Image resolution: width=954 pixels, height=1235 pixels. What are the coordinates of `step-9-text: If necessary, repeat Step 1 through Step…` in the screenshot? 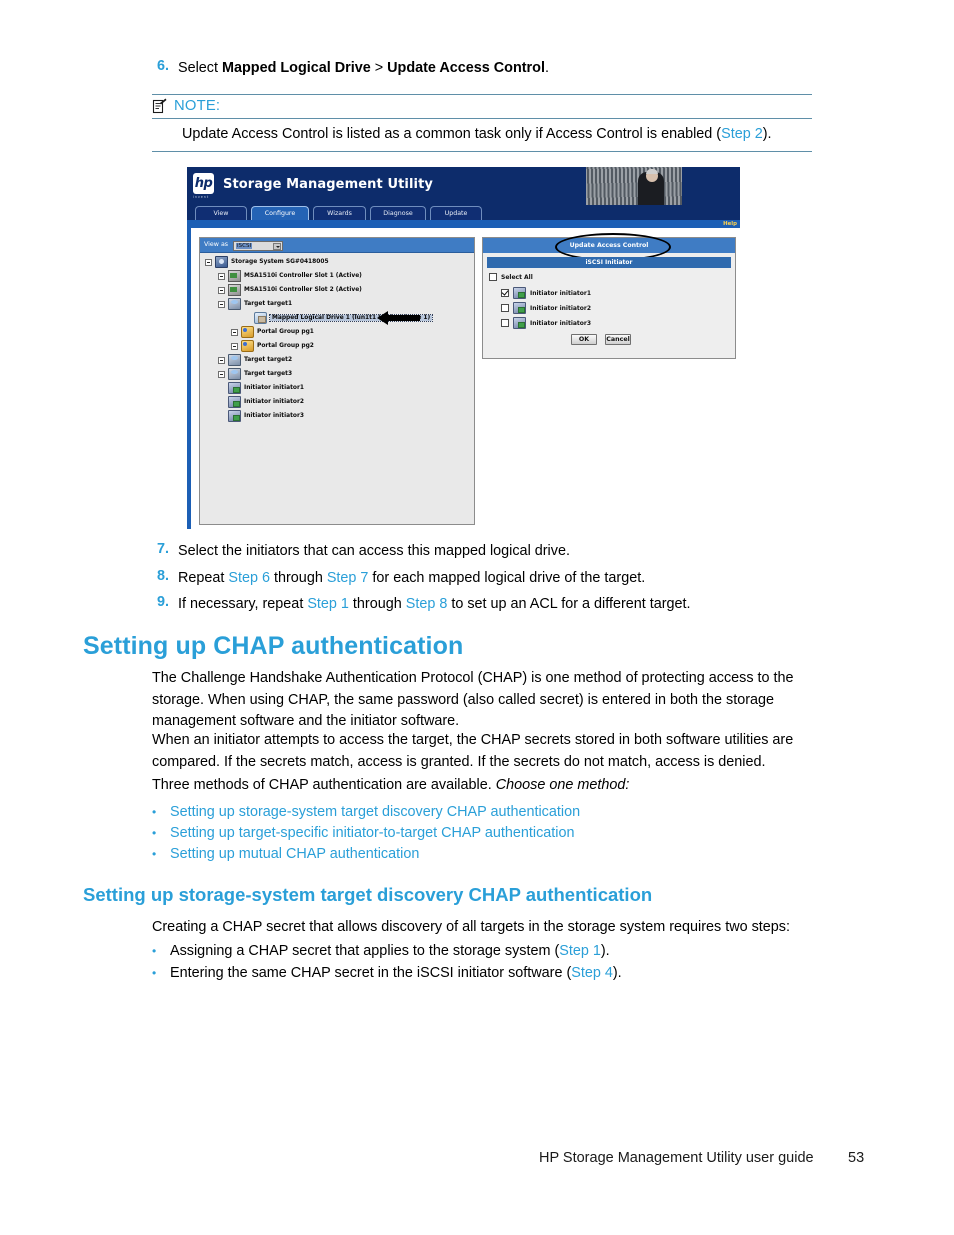 It's located at (434, 605).